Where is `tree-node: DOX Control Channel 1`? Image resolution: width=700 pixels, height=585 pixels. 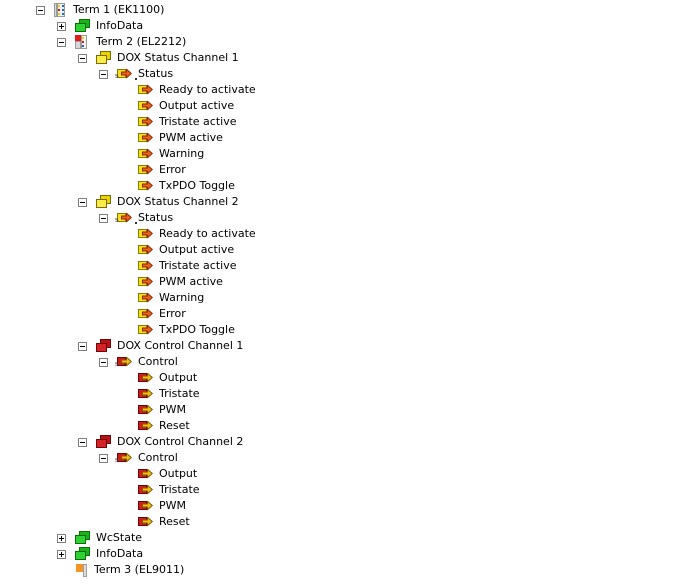
tree-node: DOX Control Channel 1 is located at coordinates (160, 346).